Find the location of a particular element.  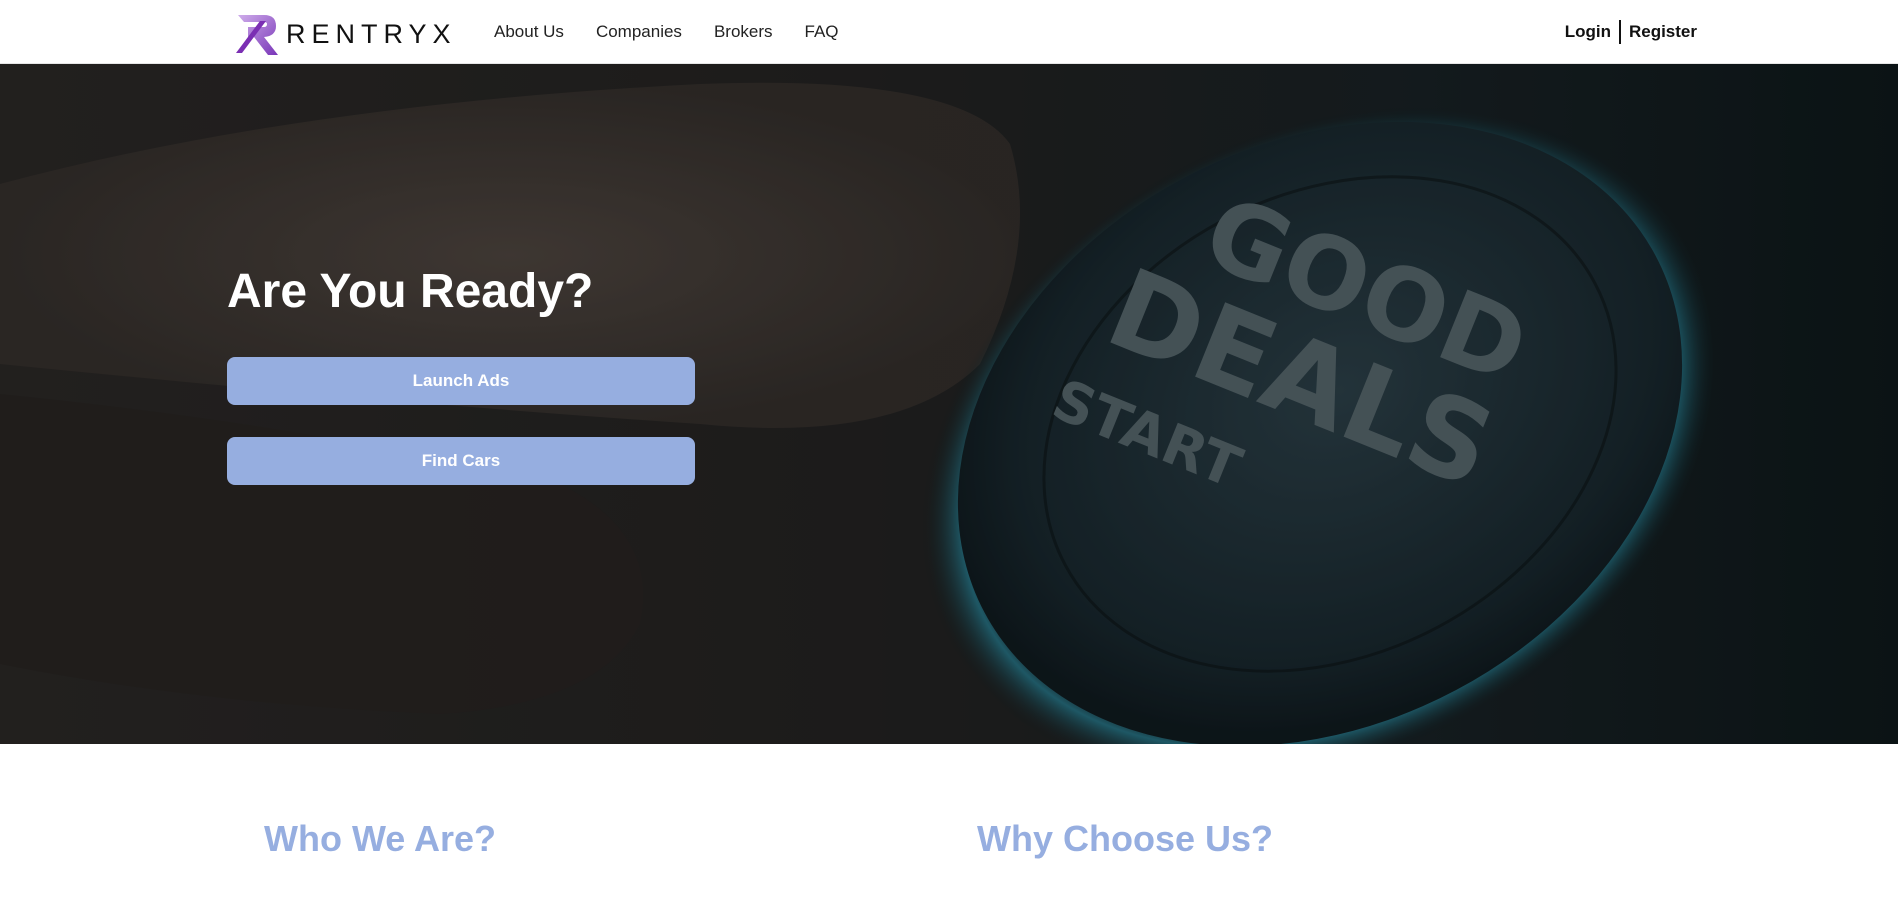

login-link: Login is located at coordinates (1588, 32).